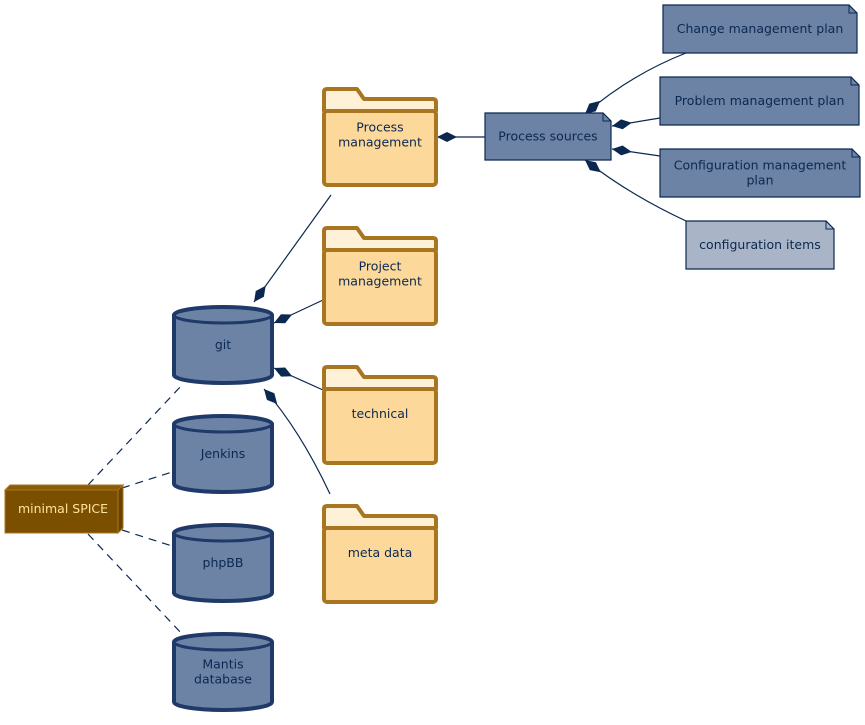 This screenshot has height=725, width=865. I want to click on artifact-label-line: Configuration management, so click(760, 165).